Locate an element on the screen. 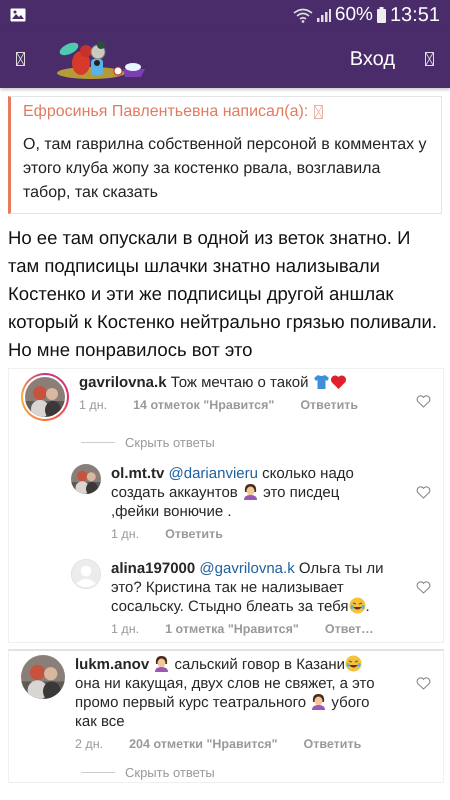 This screenshot has width=450, height=800. story-ring is located at coordinates (45, 397).